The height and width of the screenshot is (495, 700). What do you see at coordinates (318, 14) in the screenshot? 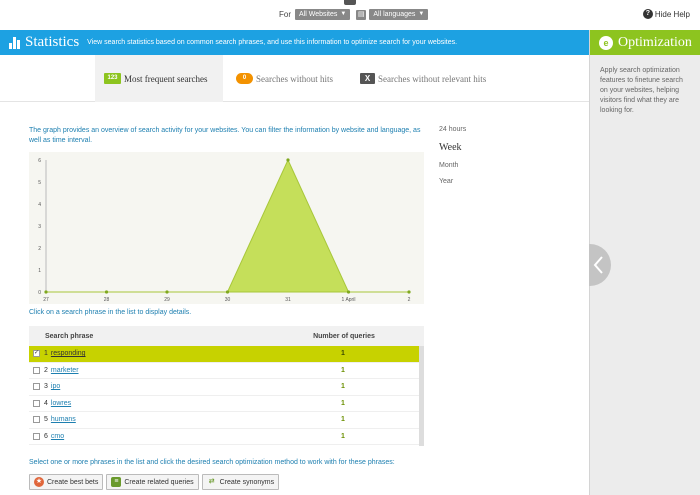
I see `website-dropdown-value: All Websites` at bounding box center [318, 14].